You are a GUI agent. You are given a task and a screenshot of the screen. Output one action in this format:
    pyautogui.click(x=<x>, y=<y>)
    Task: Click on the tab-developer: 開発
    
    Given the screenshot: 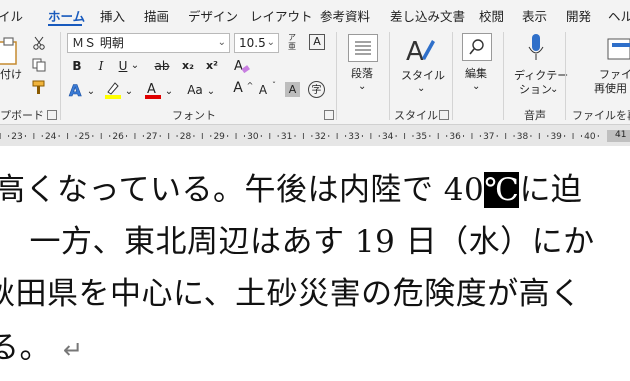 What is the action you would take?
    pyautogui.click(x=578, y=15)
    